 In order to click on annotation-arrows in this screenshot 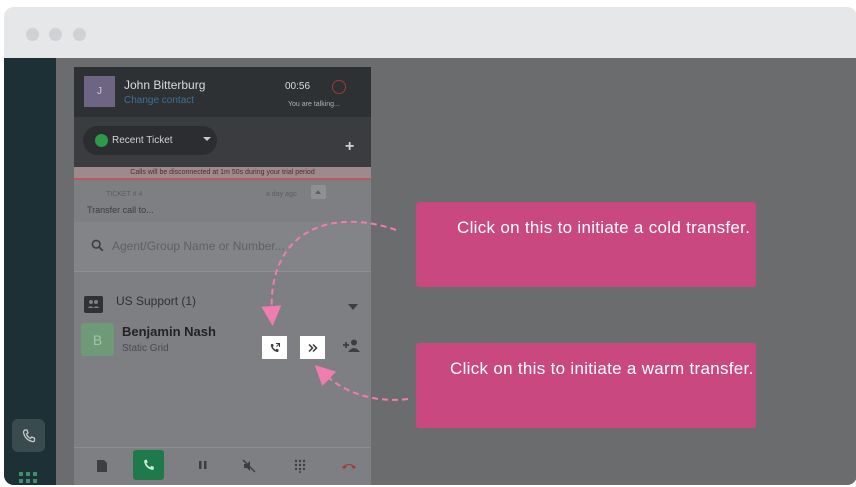, I will do `click(335, 310)`.